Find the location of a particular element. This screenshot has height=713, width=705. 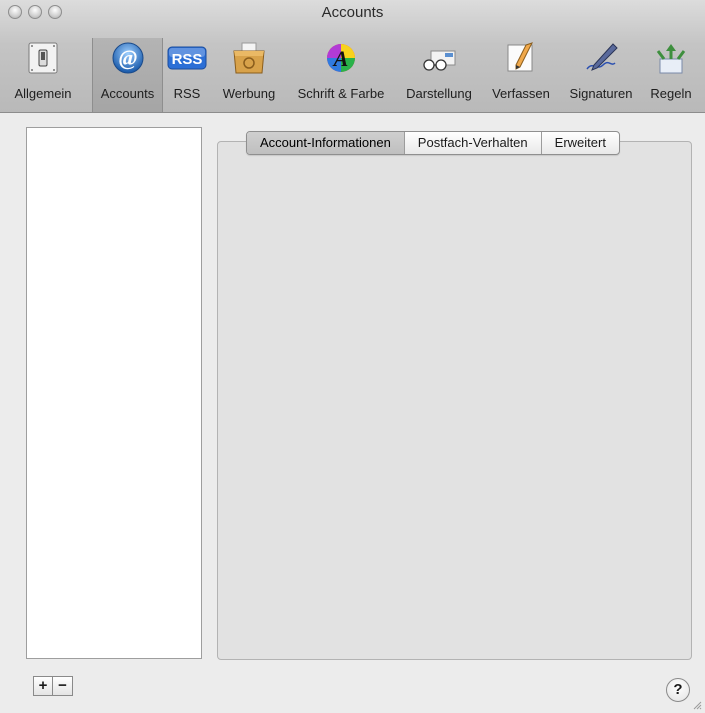

toolbar-label: Verfassen is located at coordinates (521, 93).